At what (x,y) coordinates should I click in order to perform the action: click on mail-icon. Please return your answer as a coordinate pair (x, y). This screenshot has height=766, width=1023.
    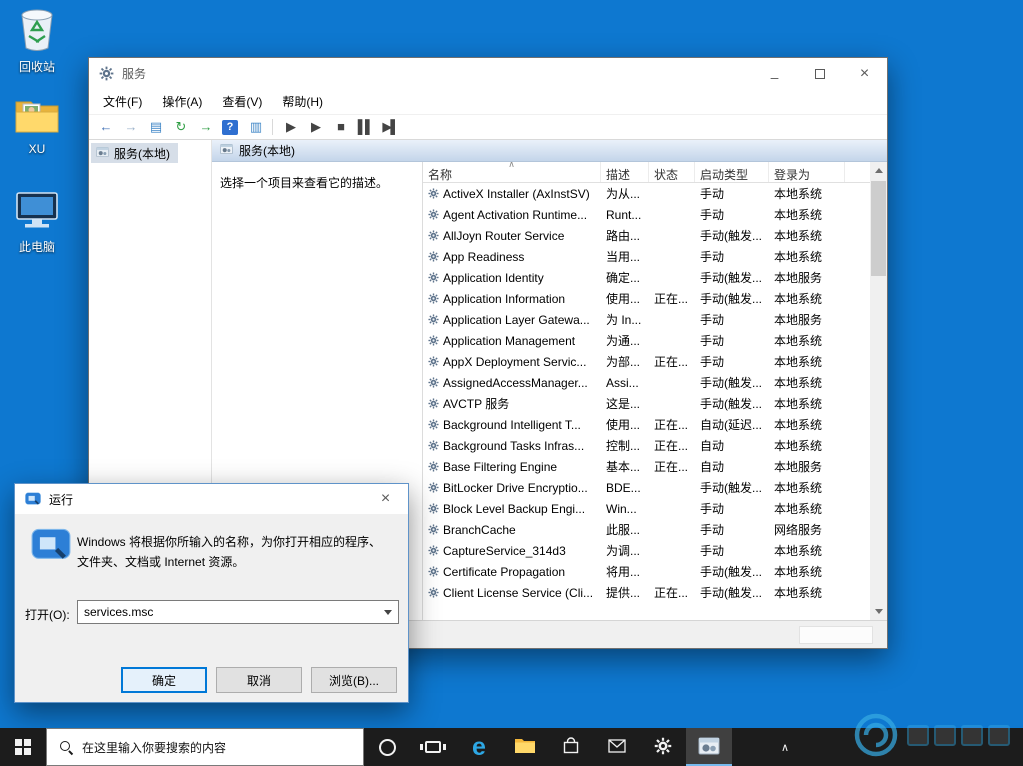
    Looking at the image, I should click on (617, 747).